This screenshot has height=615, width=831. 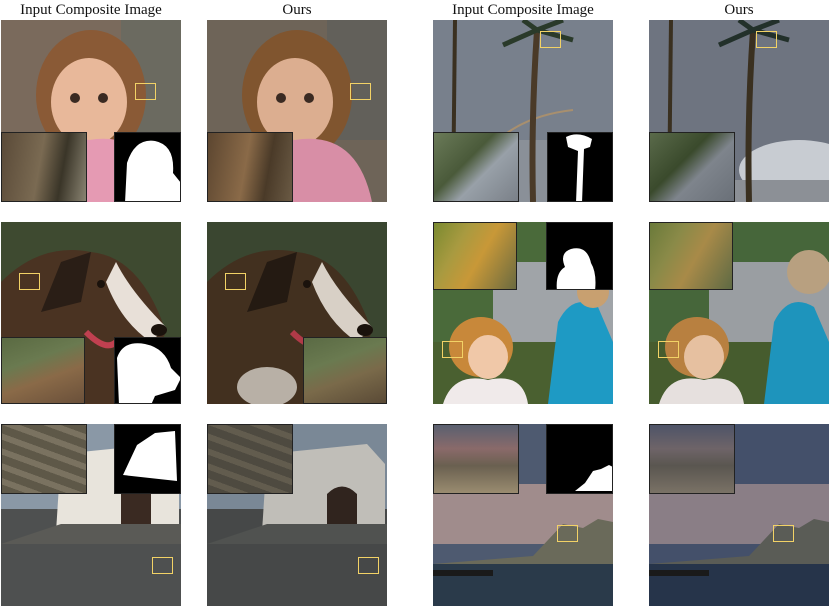 What do you see at coordinates (91, 10) in the screenshot?
I see `header-input-left: Input Composite Image` at bounding box center [91, 10].